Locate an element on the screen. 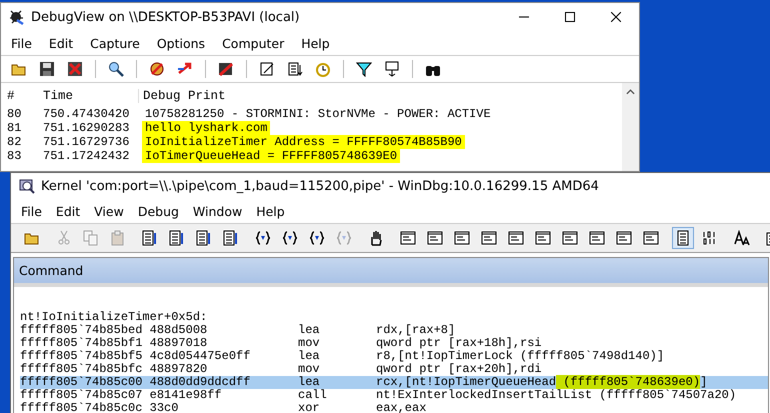 This screenshot has height=413, width=770. arrow-icon is located at coordinates (185, 69).